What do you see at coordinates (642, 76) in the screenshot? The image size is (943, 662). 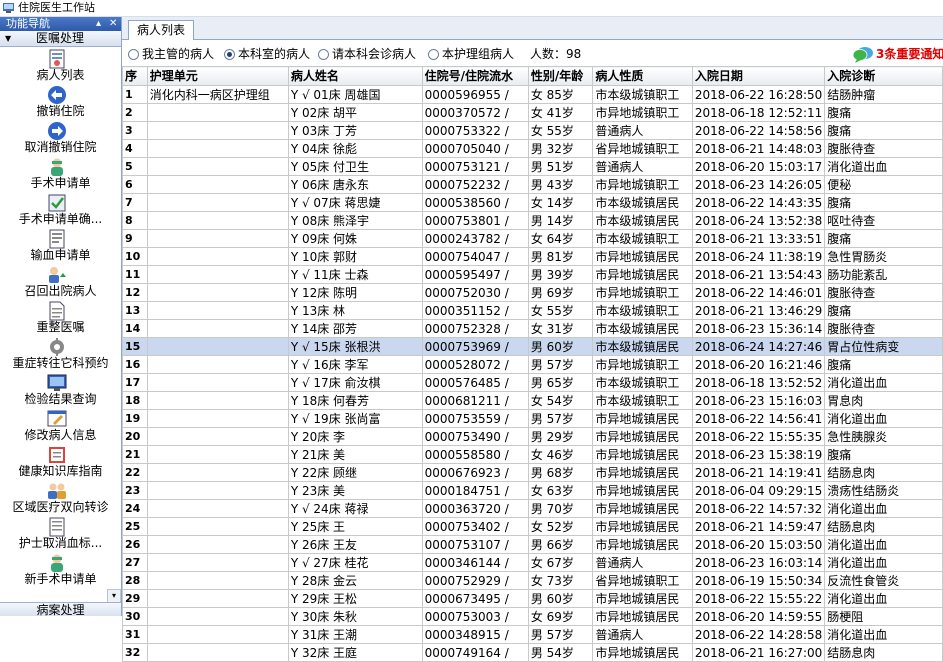 I see `column-header: 病人性质` at bounding box center [642, 76].